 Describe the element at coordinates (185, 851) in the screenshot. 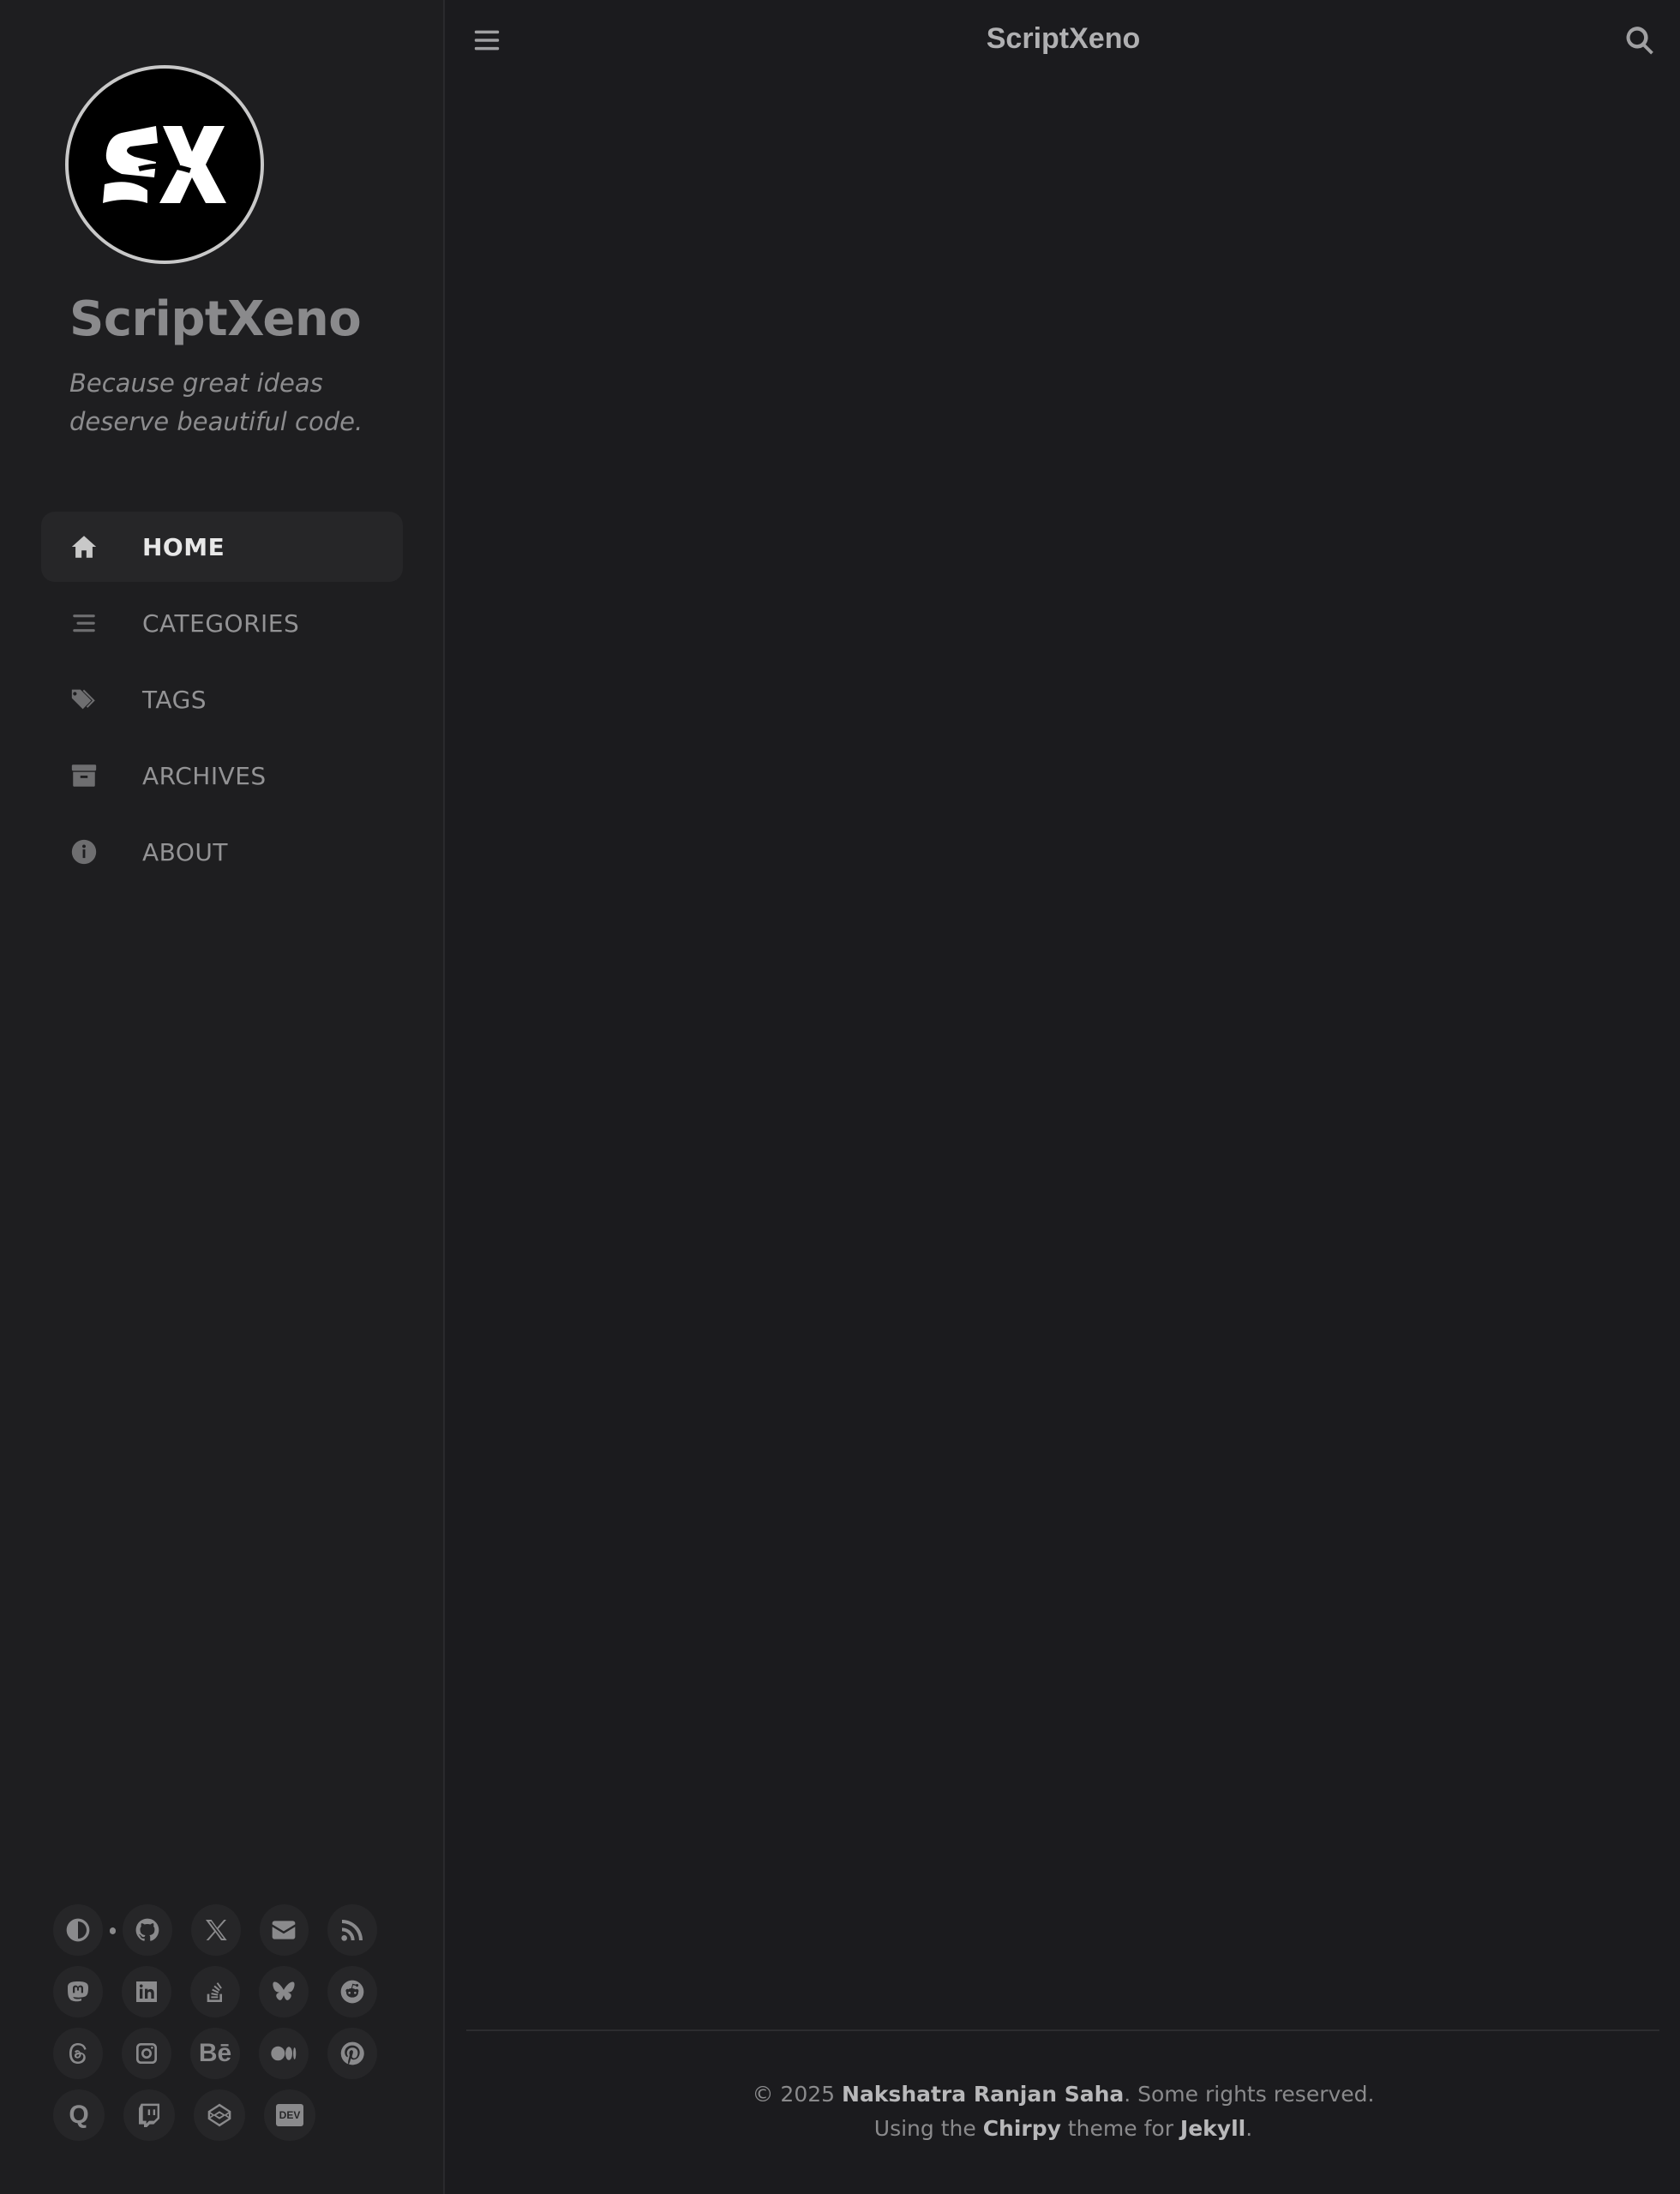

I see `nav-item-label: ABOUT` at that location.